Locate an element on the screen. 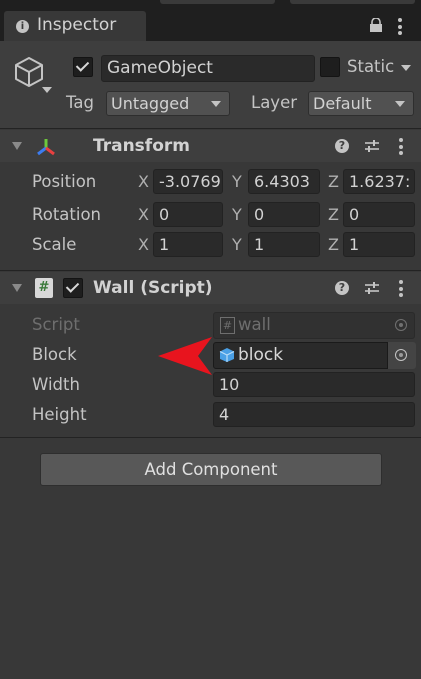 Image resolution: width=421 pixels, height=679 pixels. gameobject-active-checkbox is located at coordinates (83, 67).